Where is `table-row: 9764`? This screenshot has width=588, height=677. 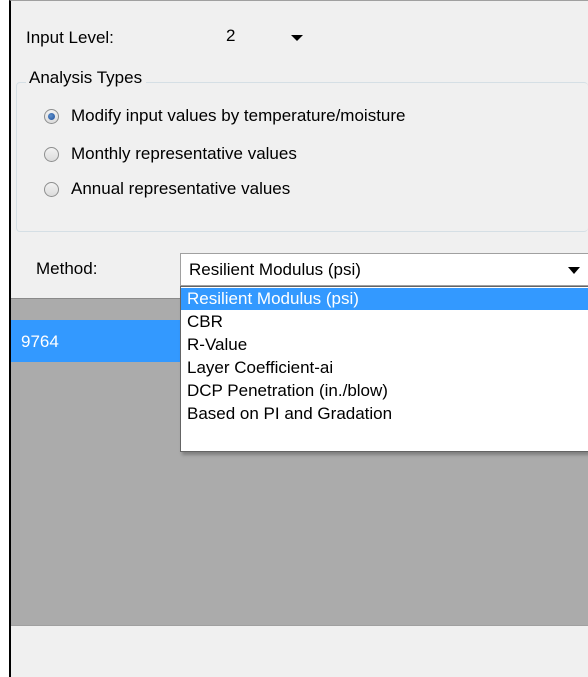
table-row: 9764 is located at coordinates (98, 341).